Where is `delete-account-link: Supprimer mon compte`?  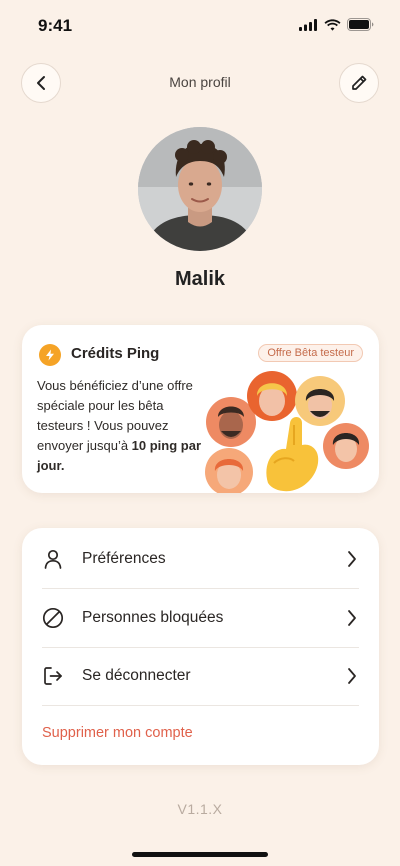
delete-account-link: Supprimer mon compte is located at coordinates (117, 733).